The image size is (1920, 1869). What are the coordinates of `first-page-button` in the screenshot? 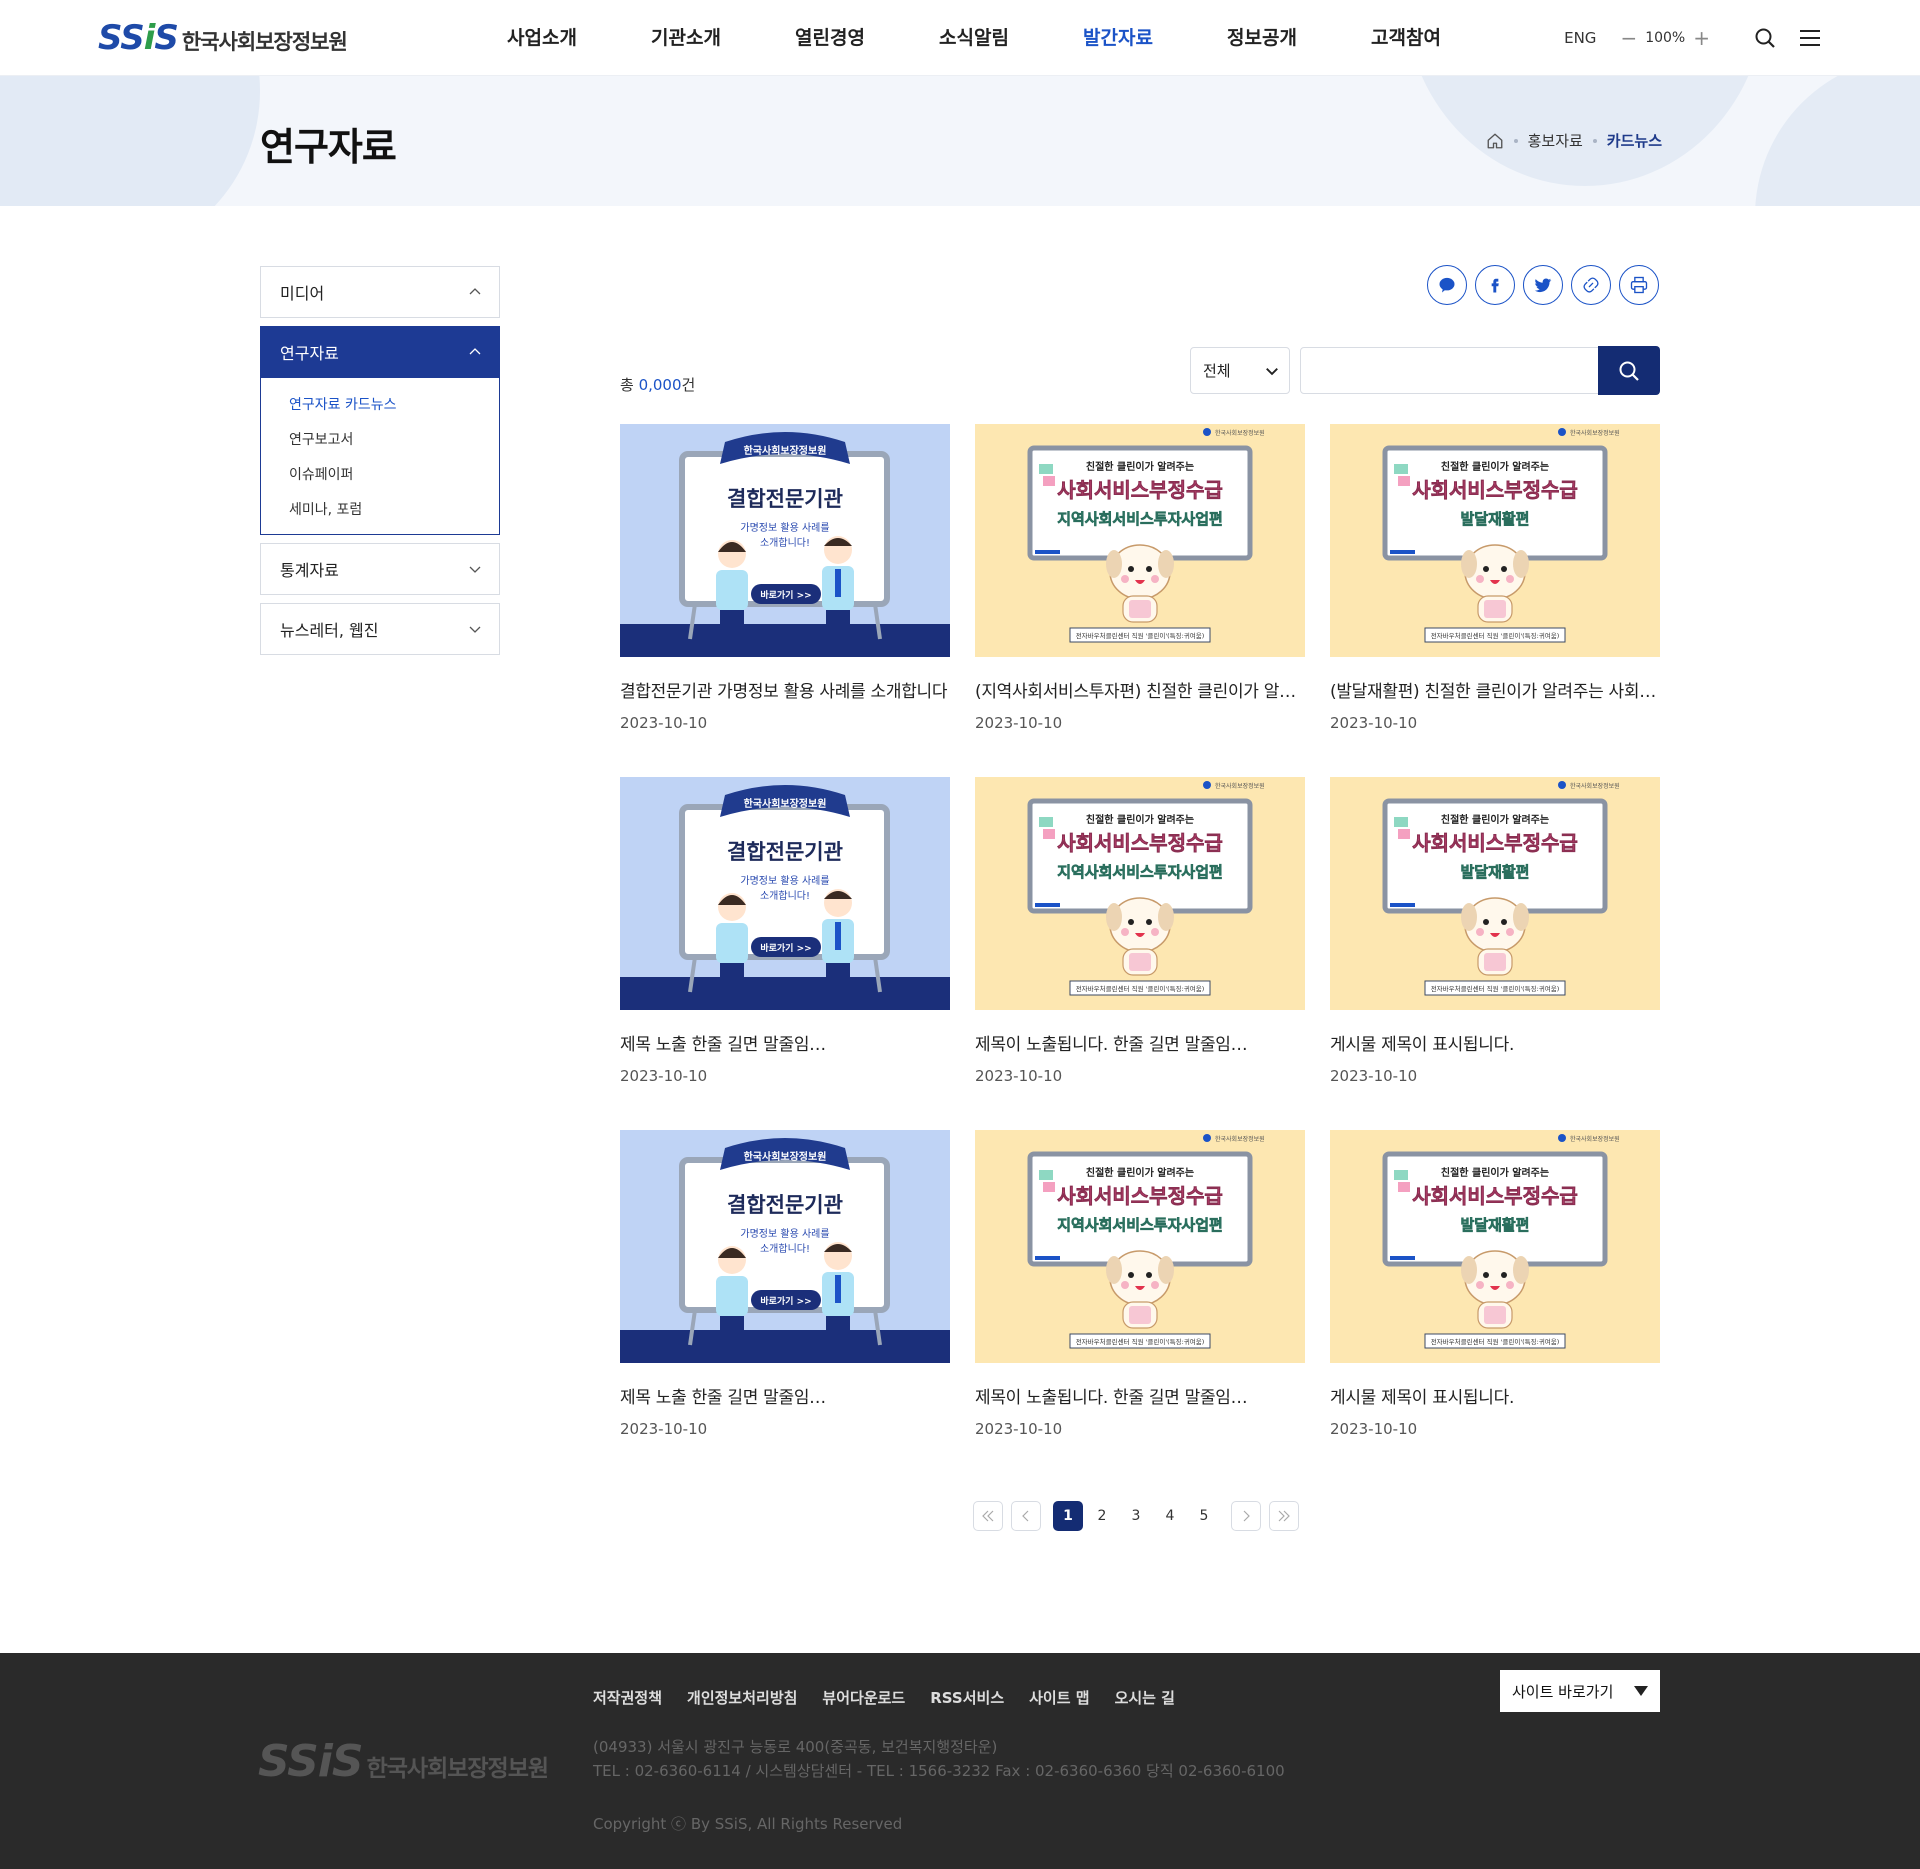 It's located at (988, 1516).